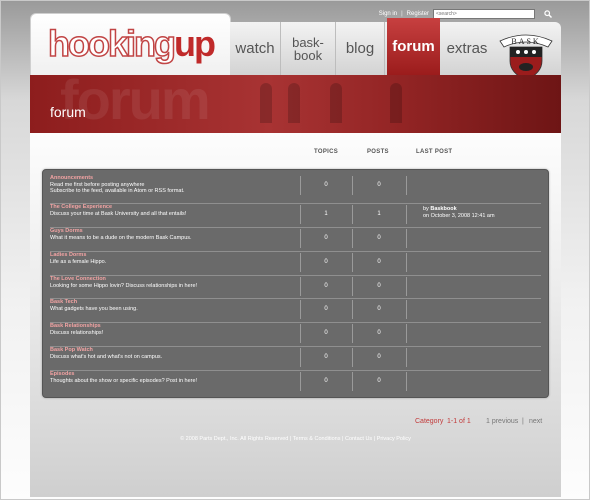 The width and height of the screenshot is (590, 500). What do you see at coordinates (394, 439) in the screenshot?
I see `footer-privacy-link: Privacy Policy` at bounding box center [394, 439].